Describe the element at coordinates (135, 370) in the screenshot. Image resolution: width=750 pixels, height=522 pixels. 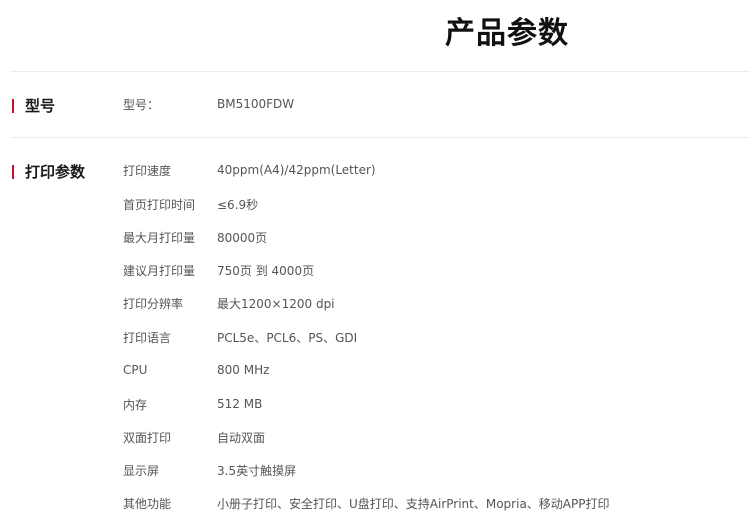
I see `spec-key: CPU` at that location.